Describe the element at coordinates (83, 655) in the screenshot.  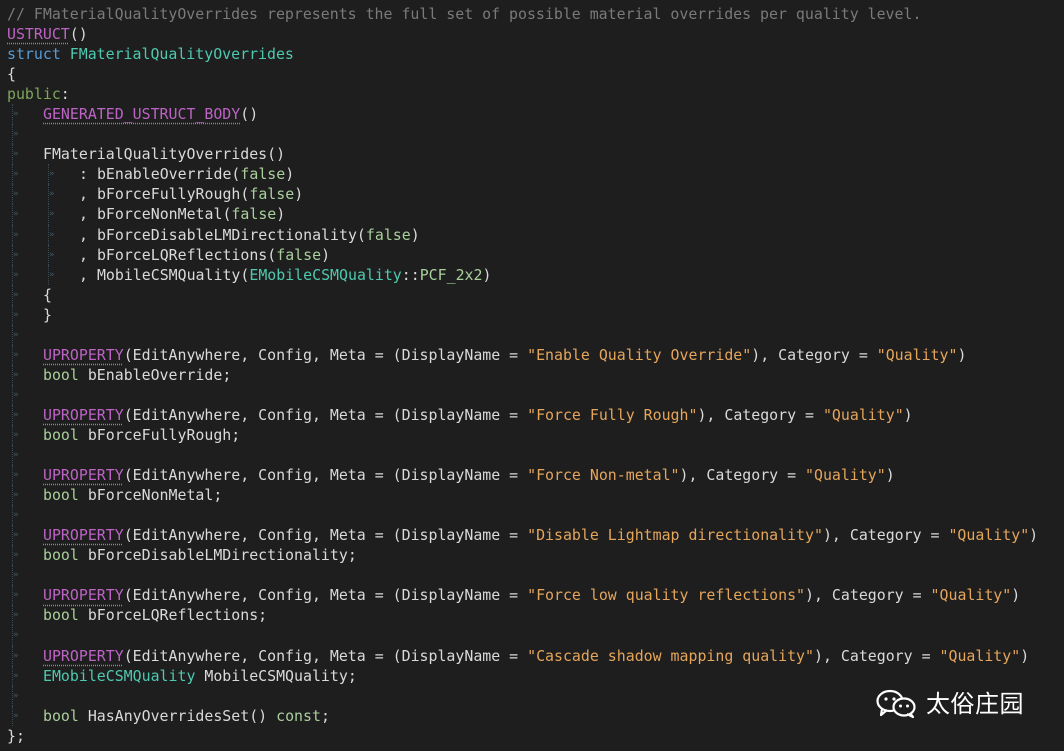
I see `code-token: UPROPERTY` at that location.